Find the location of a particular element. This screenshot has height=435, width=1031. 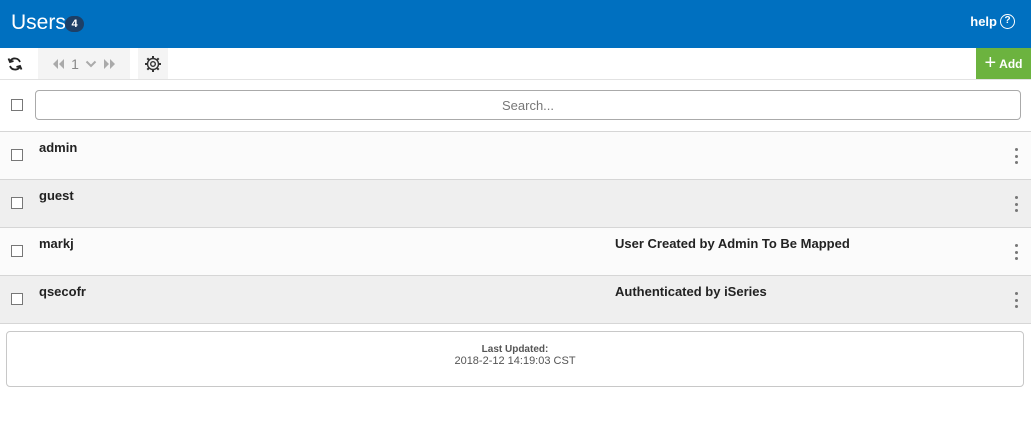

last-updated-value: 2018-2-12 14:19:03 CST is located at coordinates (515, 361).